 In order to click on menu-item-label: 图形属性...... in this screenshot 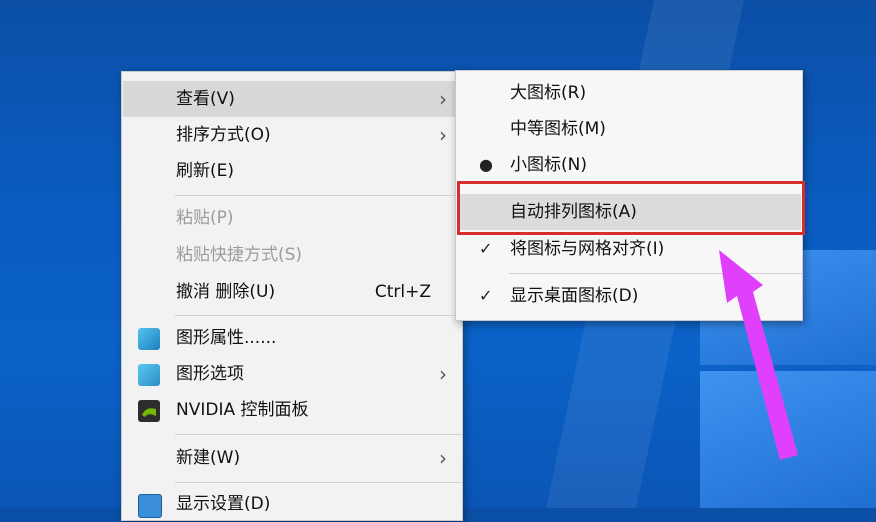, I will do `click(226, 338)`.